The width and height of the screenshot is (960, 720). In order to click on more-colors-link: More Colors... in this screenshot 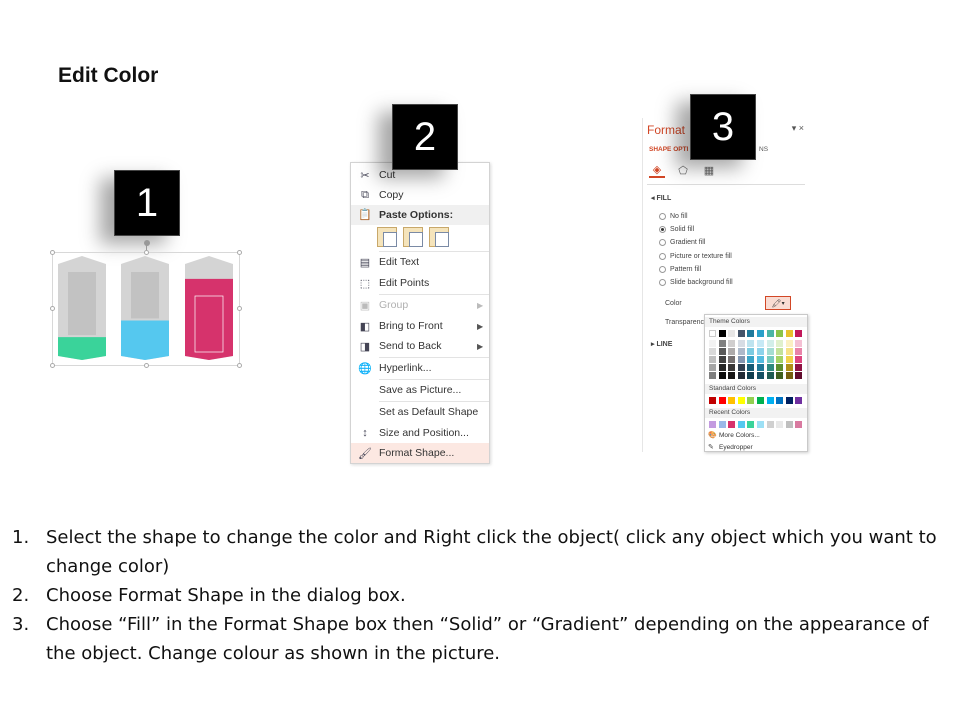, I will do `click(739, 435)`.